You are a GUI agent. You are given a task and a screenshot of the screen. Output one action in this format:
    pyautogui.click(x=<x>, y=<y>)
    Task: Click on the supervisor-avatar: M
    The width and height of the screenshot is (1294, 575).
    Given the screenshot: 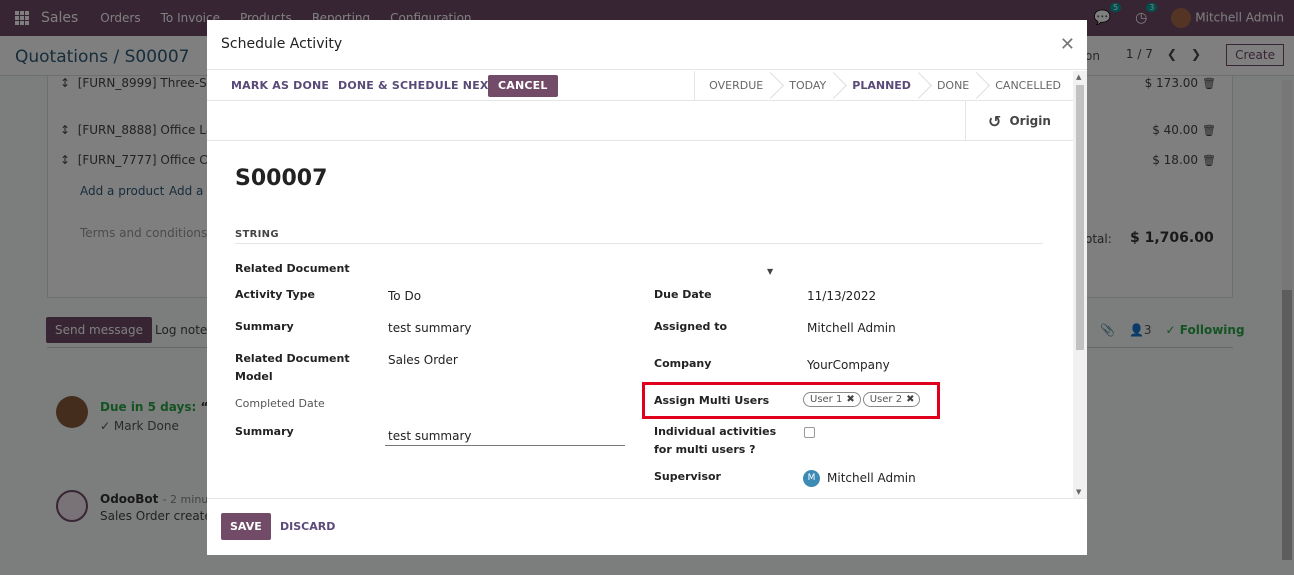 What is the action you would take?
    pyautogui.click(x=811, y=478)
    